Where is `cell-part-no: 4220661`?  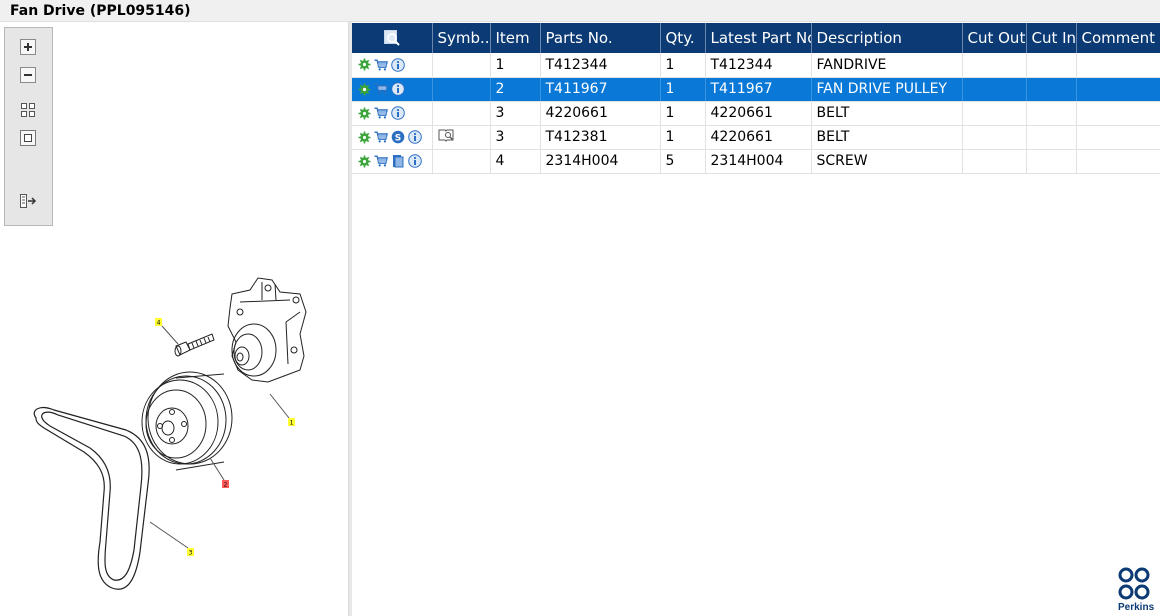
cell-part-no: 4220661 is located at coordinates (600, 113).